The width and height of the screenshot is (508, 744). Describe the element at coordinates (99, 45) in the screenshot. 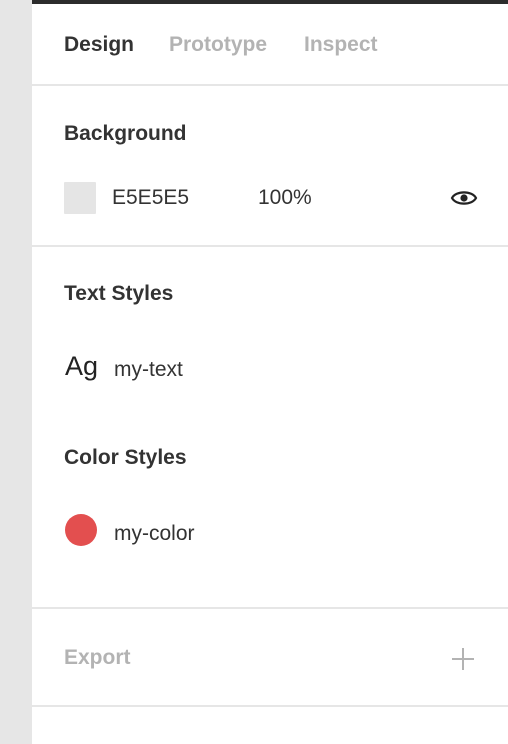

I see `tab-design: Design` at that location.